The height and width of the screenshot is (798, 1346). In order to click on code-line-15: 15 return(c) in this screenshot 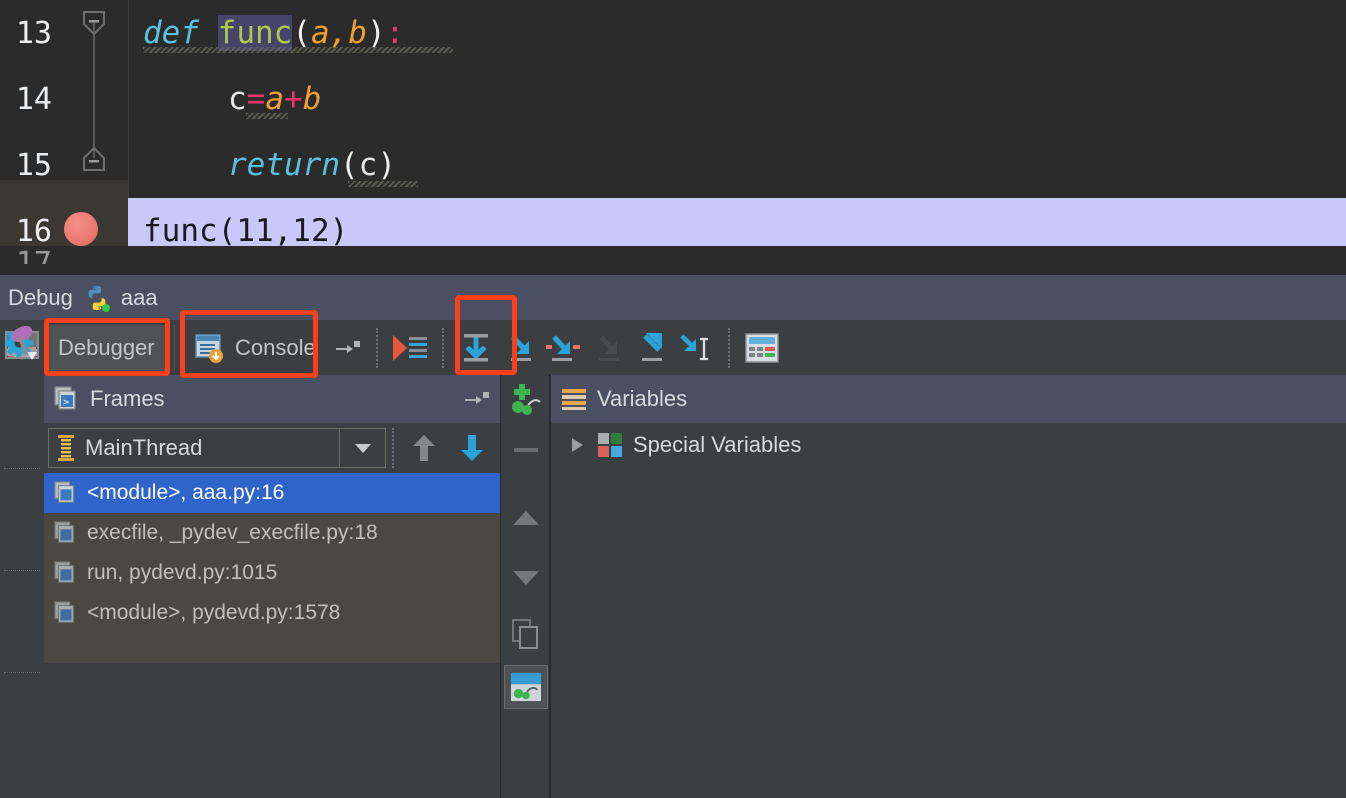, I will do `click(673, 165)`.